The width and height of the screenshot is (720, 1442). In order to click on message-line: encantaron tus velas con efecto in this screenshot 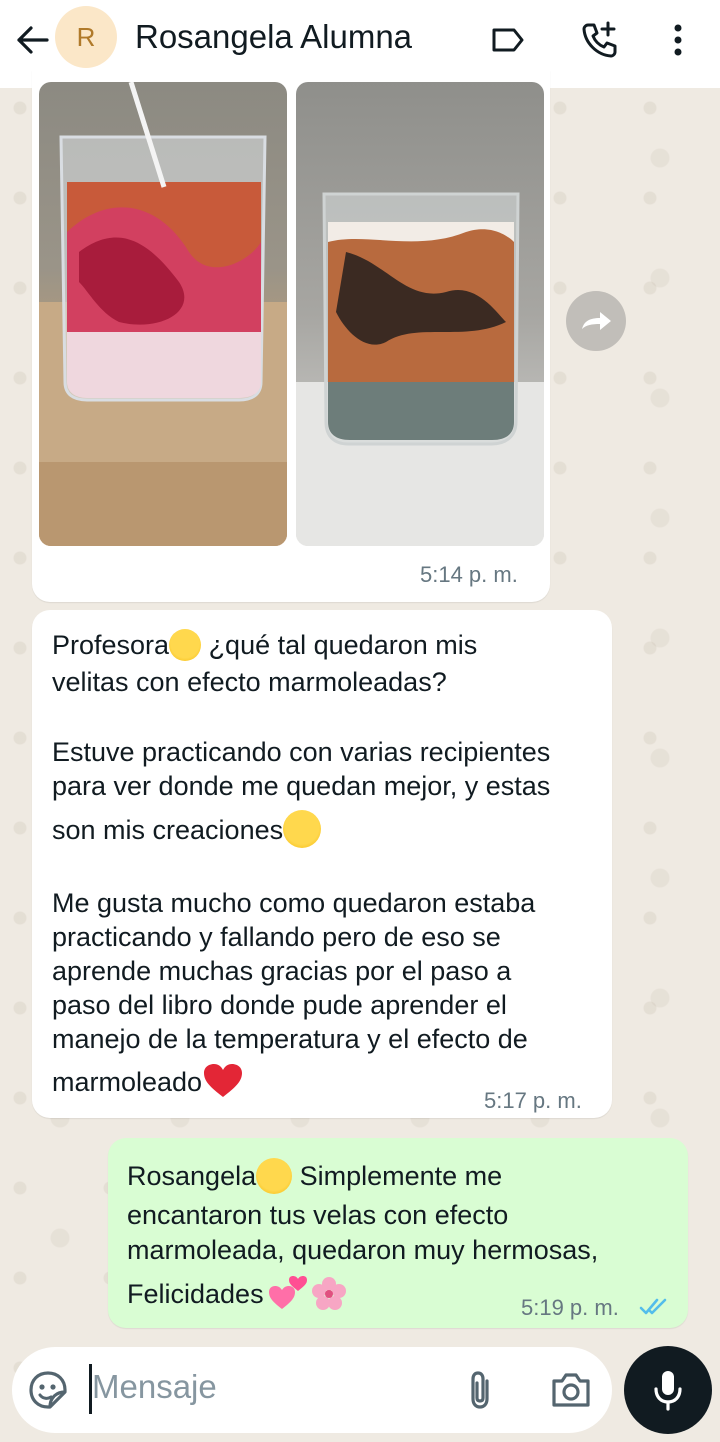, I will do `click(318, 1215)`.